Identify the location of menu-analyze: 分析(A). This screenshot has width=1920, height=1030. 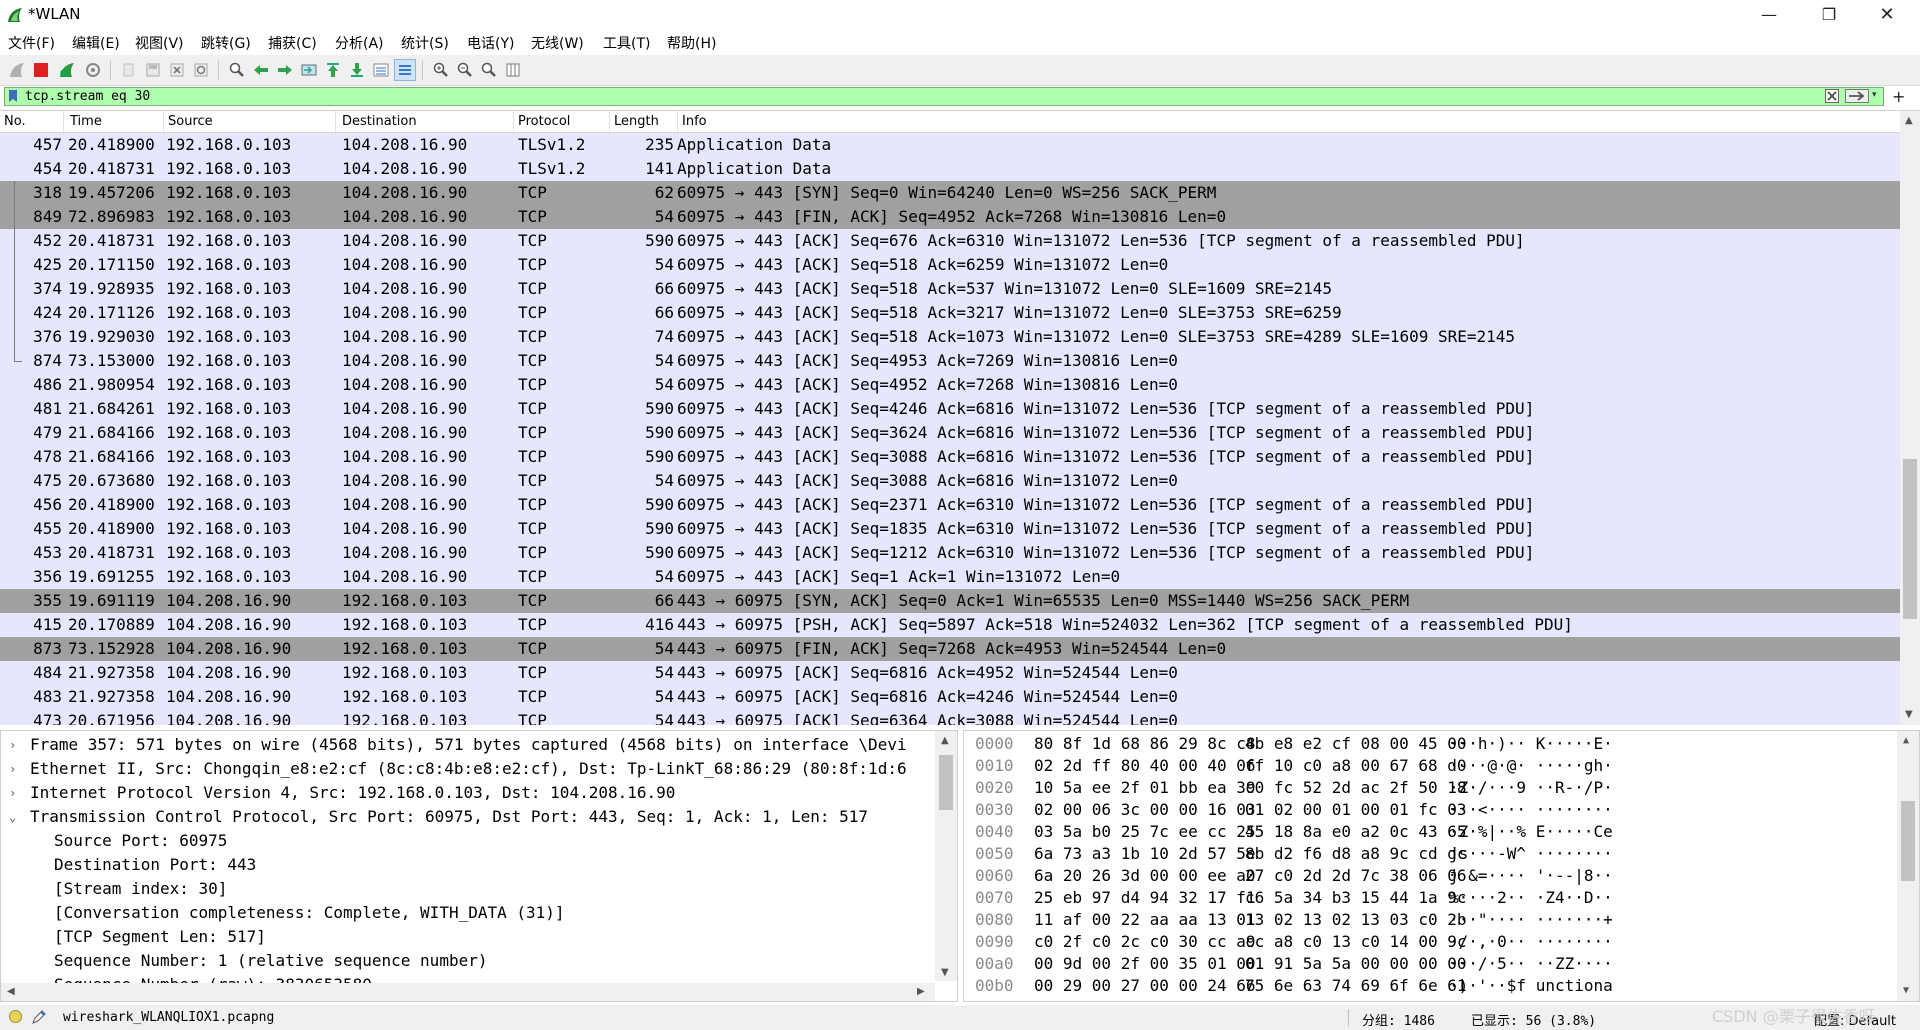
(359, 43).